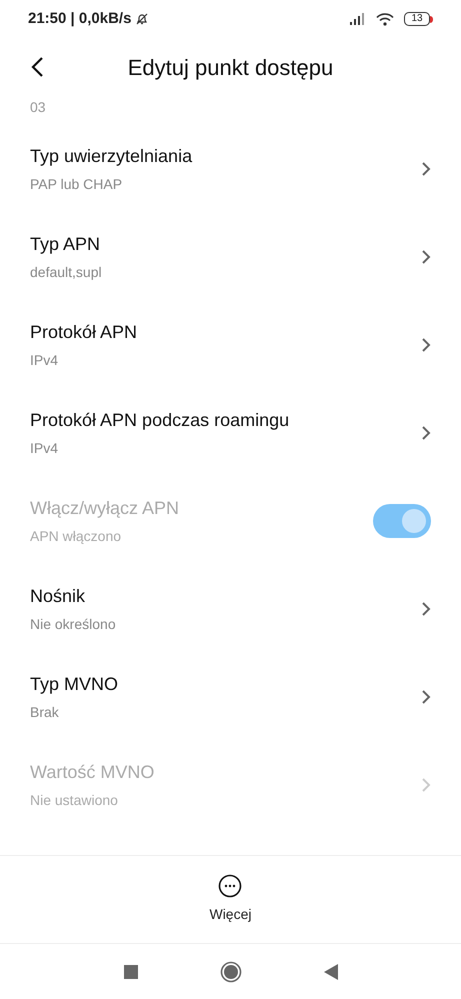 This screenshot has width=461, height=999. What do you see at coordinates (358, 19) in the screenshot?
I see `signal-icon` at bounding box center [358, 19].